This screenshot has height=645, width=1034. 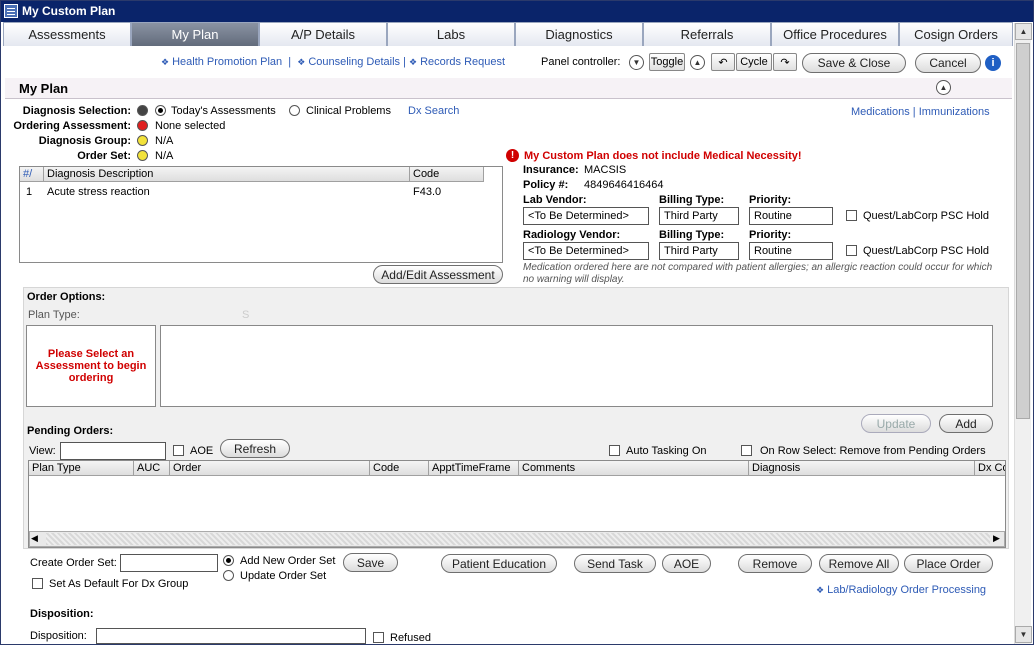 What do you see at coordinates (614, 450) in the screenshot?
I see `auto-tasking-checkbox` at bounding box center [614, 450].